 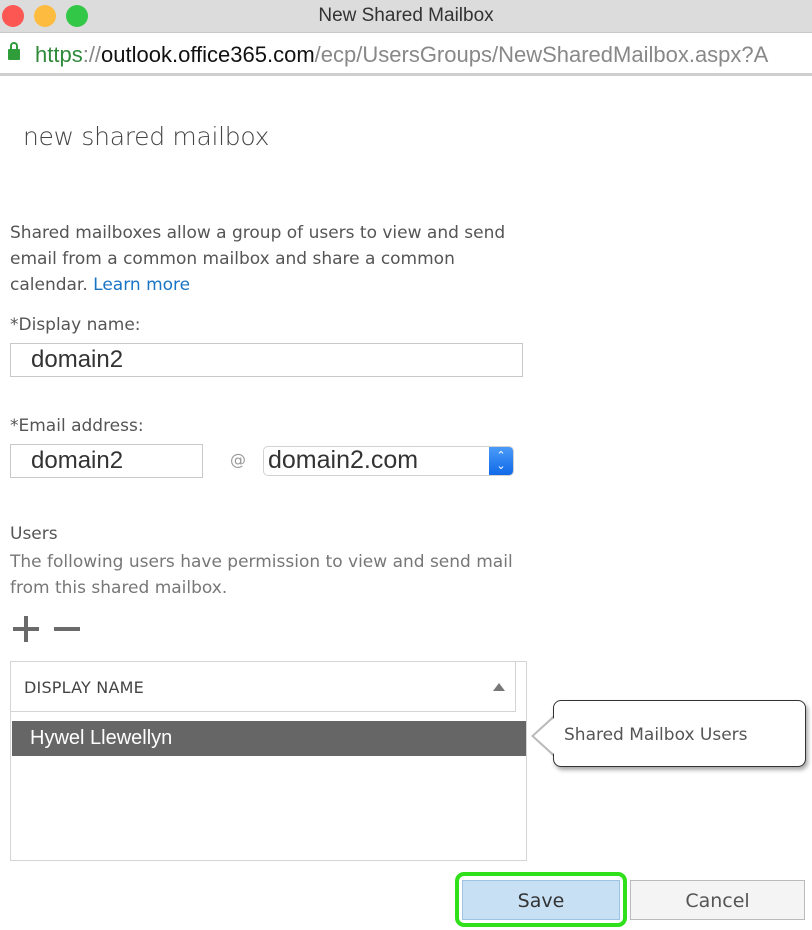 What do you see at coordinates (106, 461) in the screenshot?
I see `email-alias-field: domain2` at bounding box center [106, 461].